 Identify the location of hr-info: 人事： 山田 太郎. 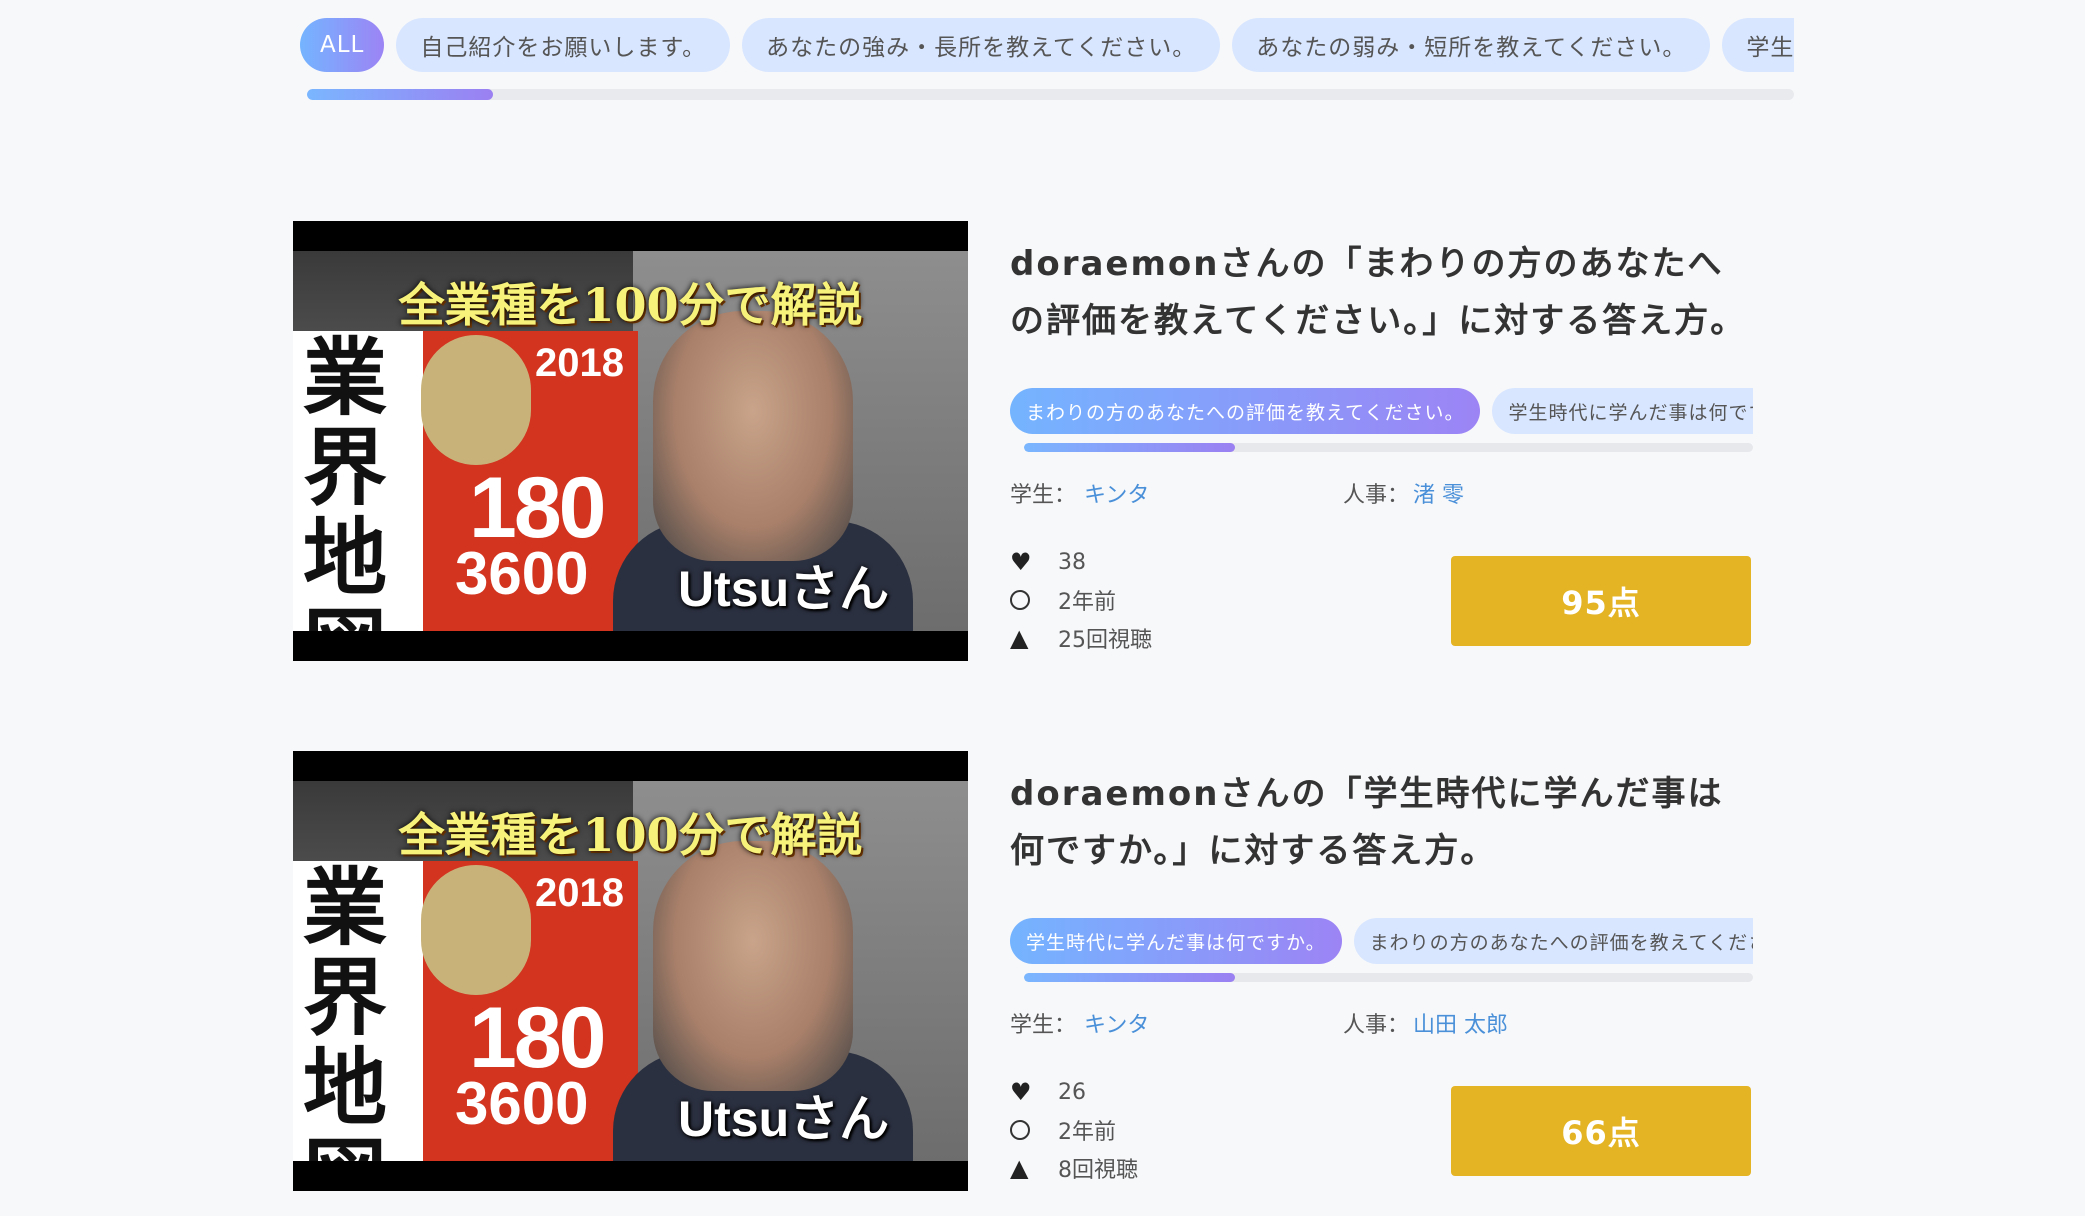
(1425, 1023).